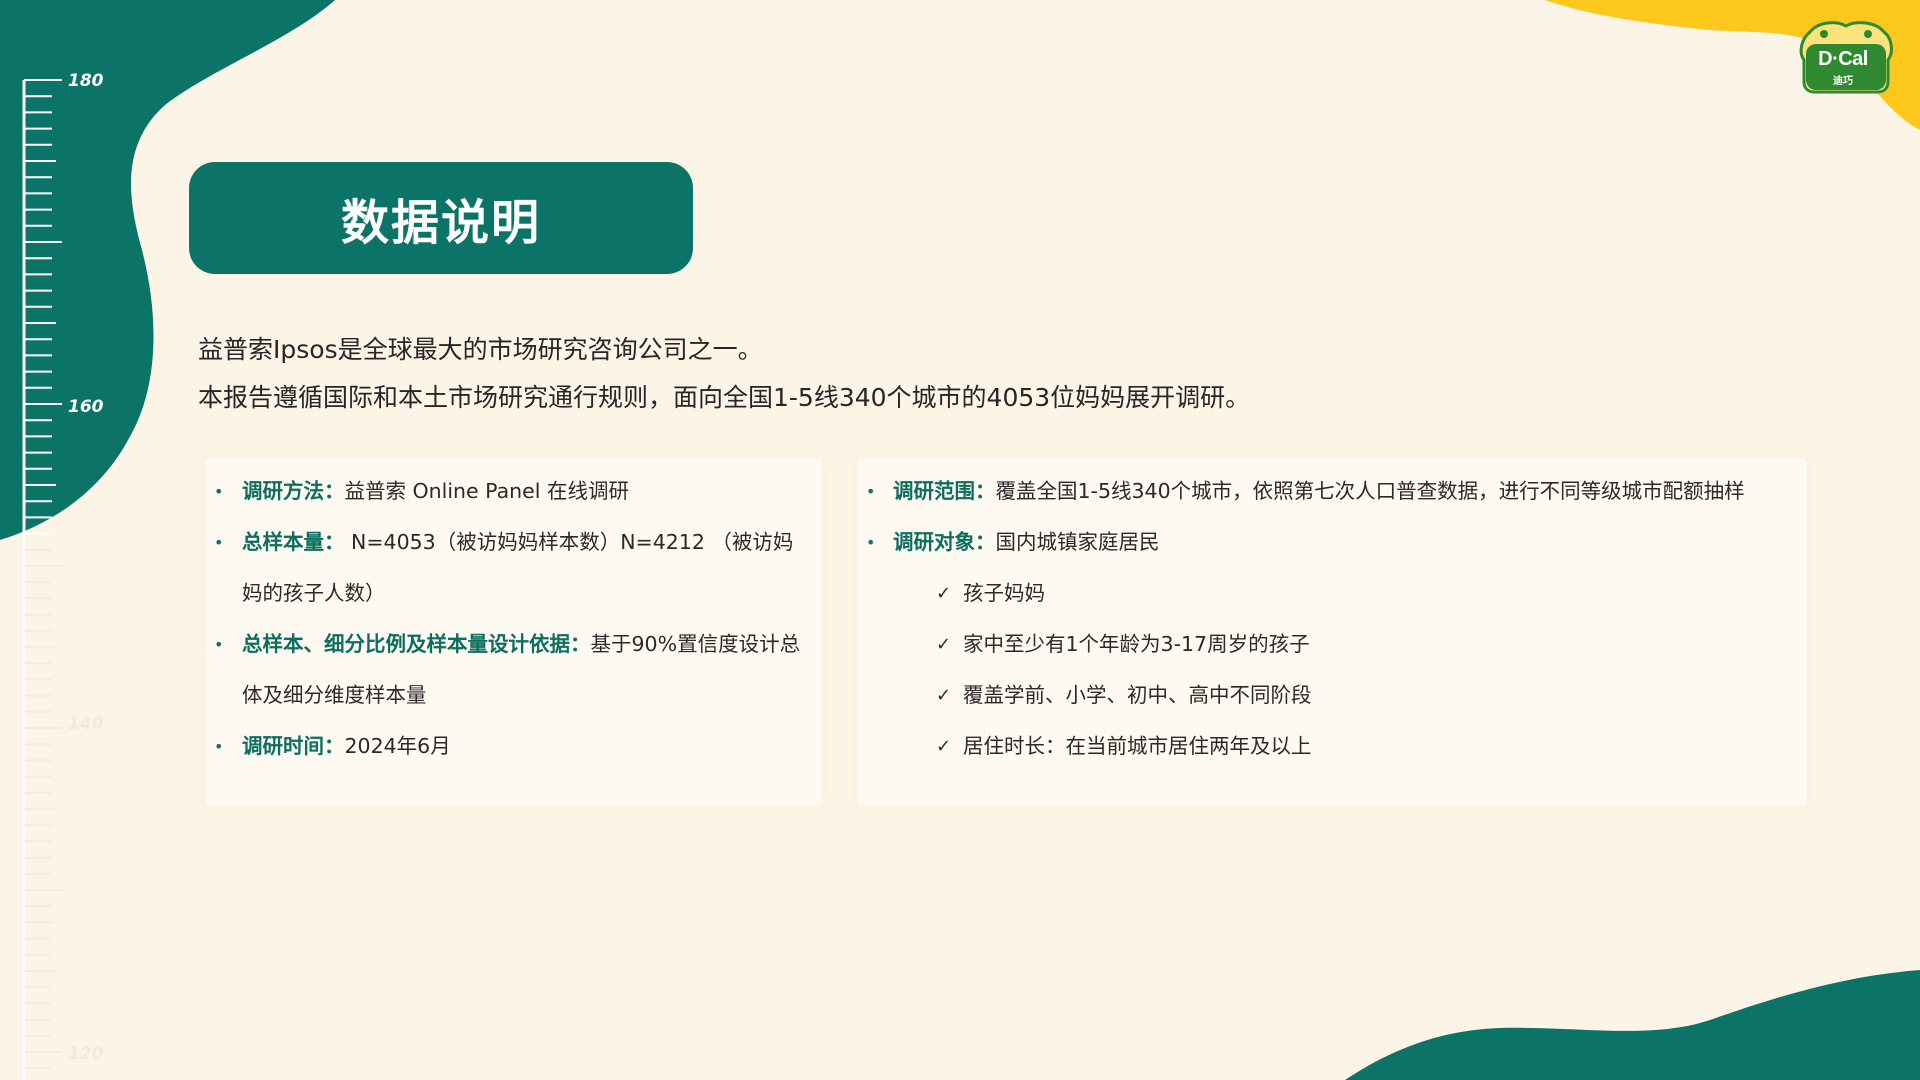 Image resolution: width=1920 pixels, height=1080 pixels. I want to click on item-label: 调研时间, so click(283, 746).